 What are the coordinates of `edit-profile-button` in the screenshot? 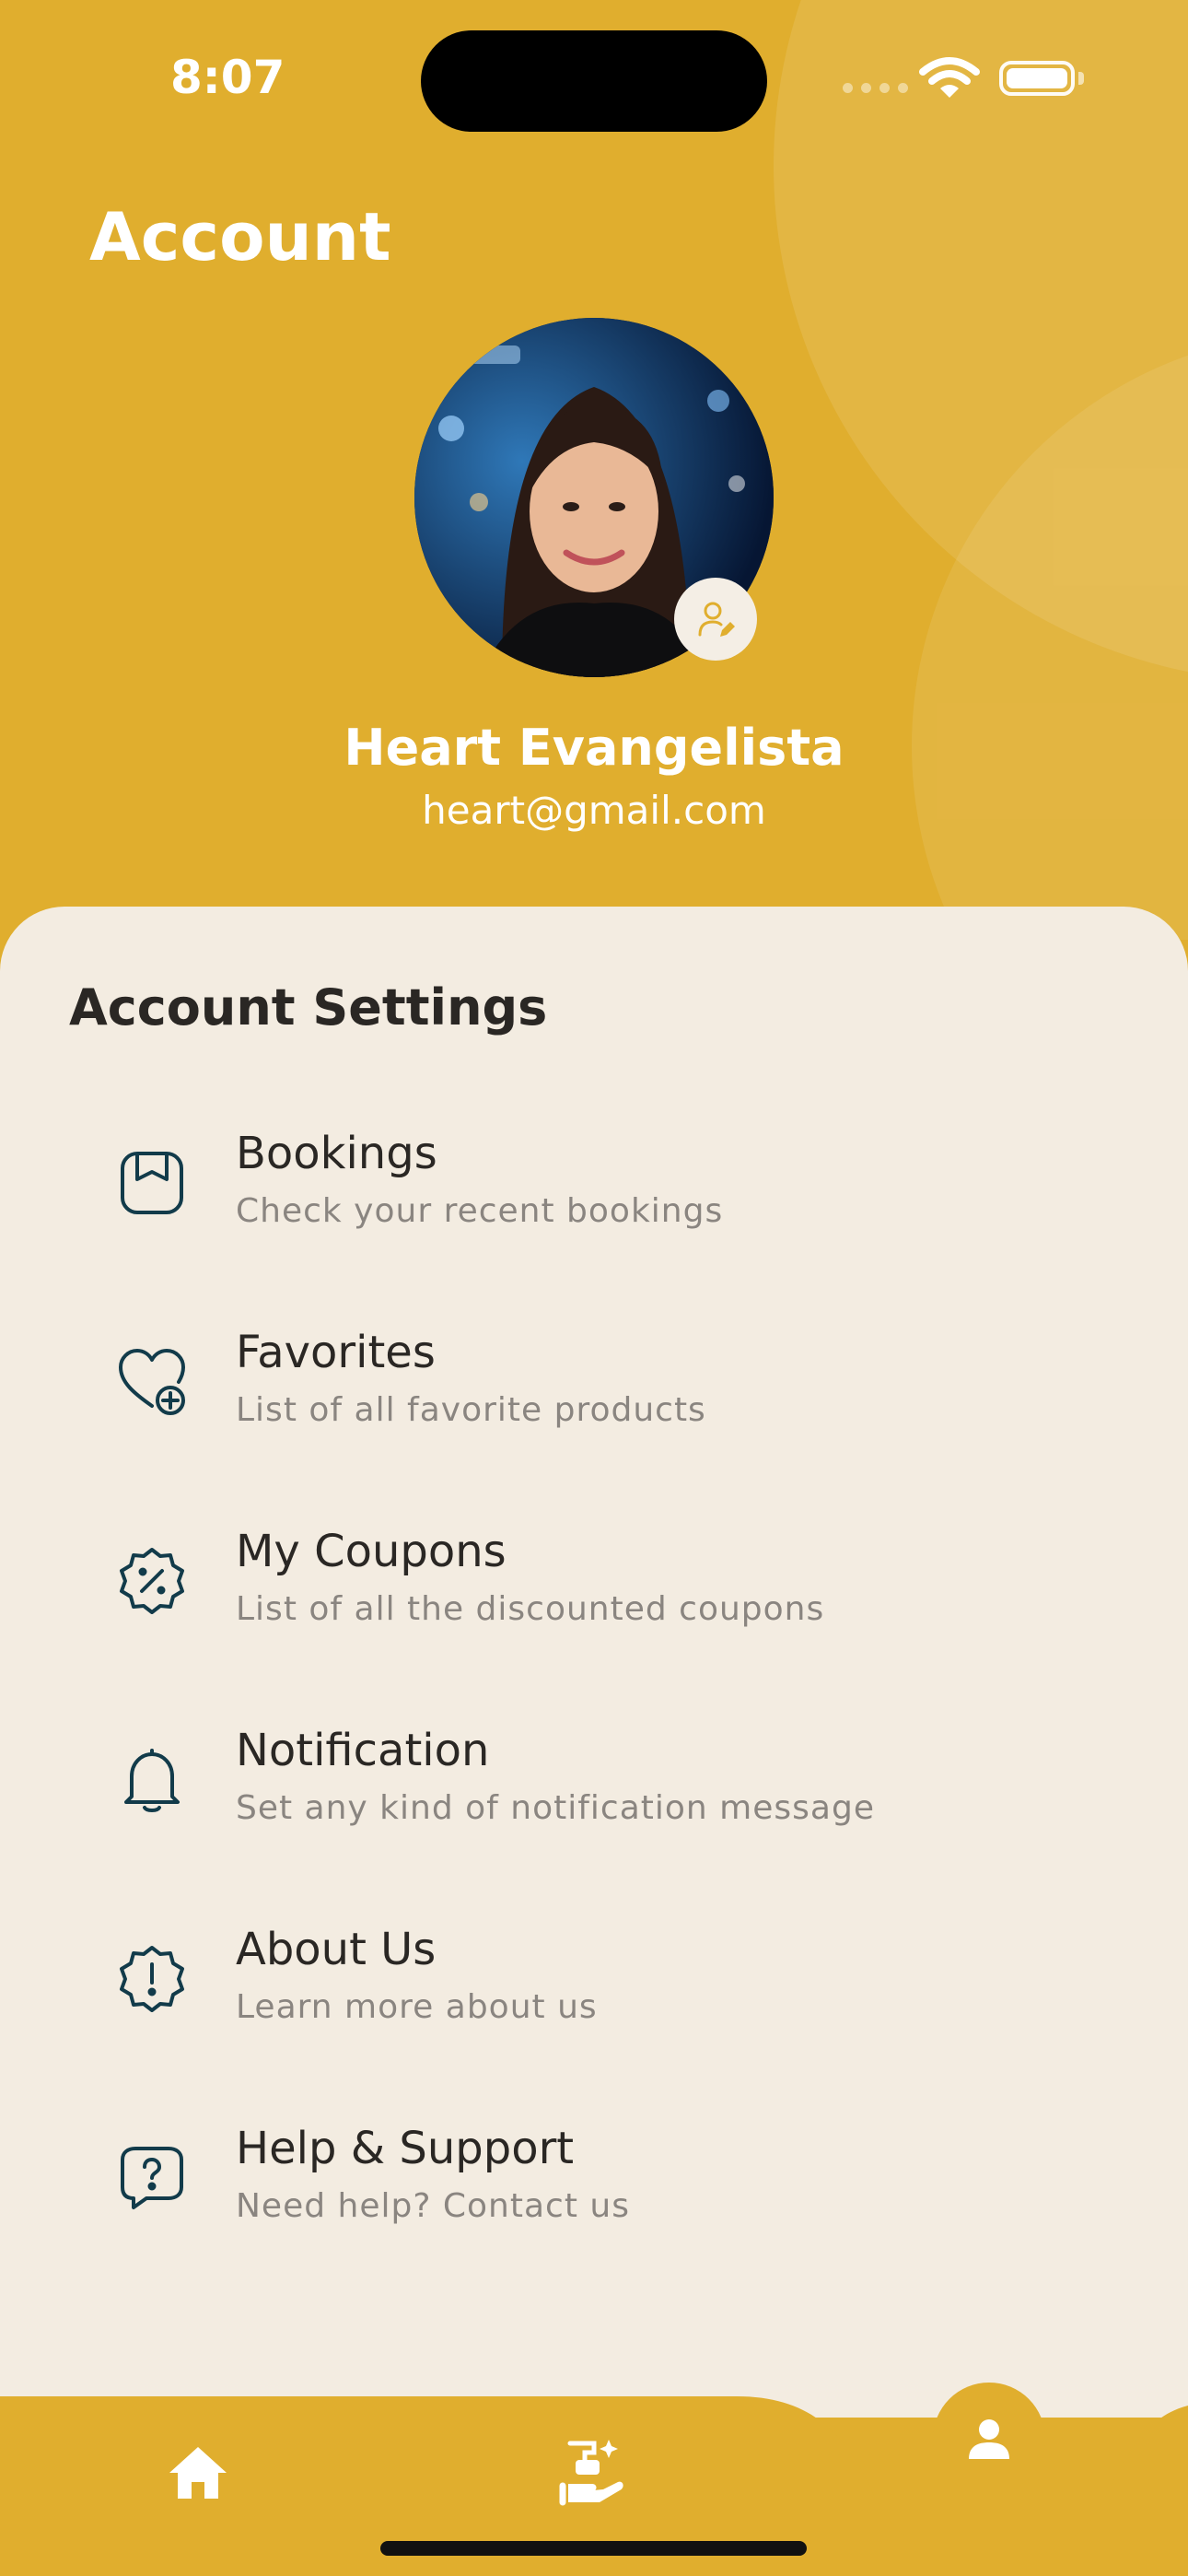 It's located at (715, 619).